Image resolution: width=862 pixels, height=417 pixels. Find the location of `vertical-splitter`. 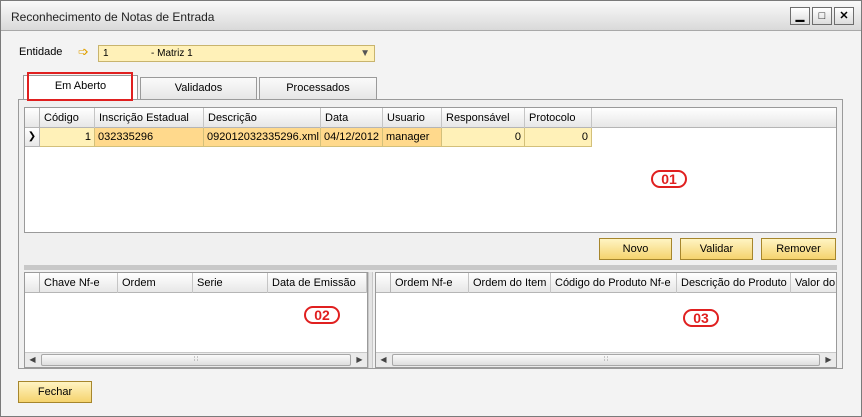

vertical-splitter is located at coordinates (370, 320).